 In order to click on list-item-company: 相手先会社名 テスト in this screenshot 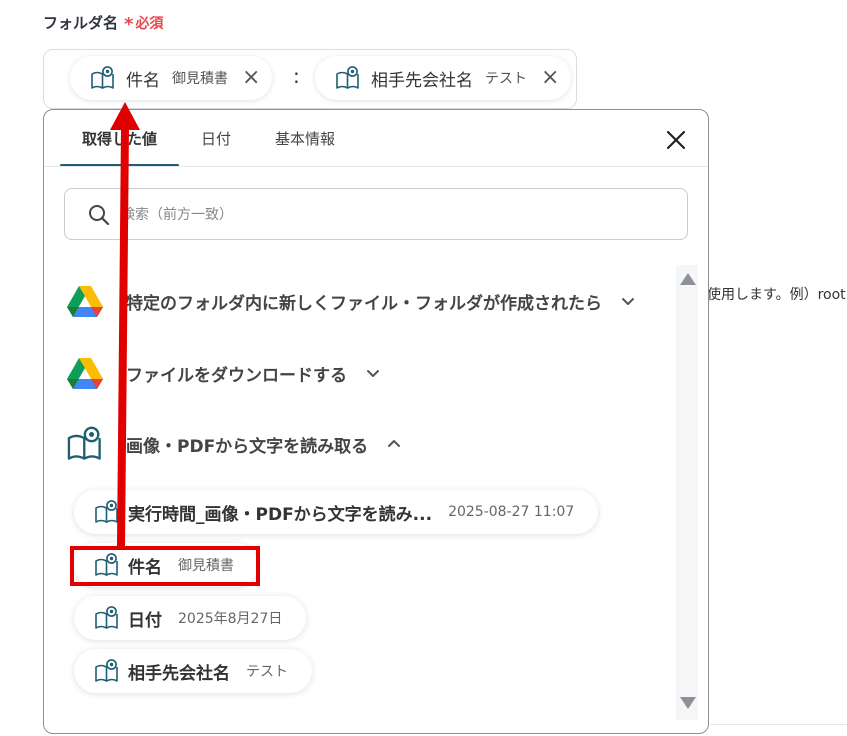, I will do `click(193, 671)`.